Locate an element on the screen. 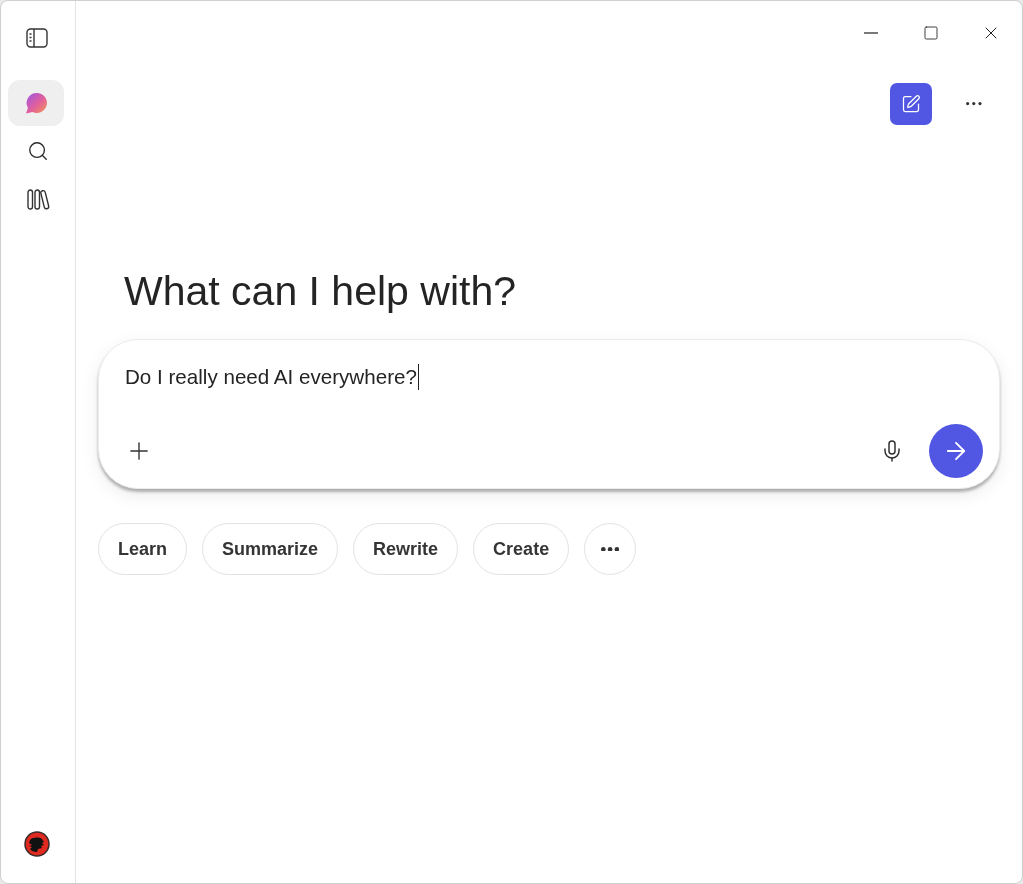 The width and height of the screenshot is (1023, 884). search-icon is located at coordinates (38, 151).